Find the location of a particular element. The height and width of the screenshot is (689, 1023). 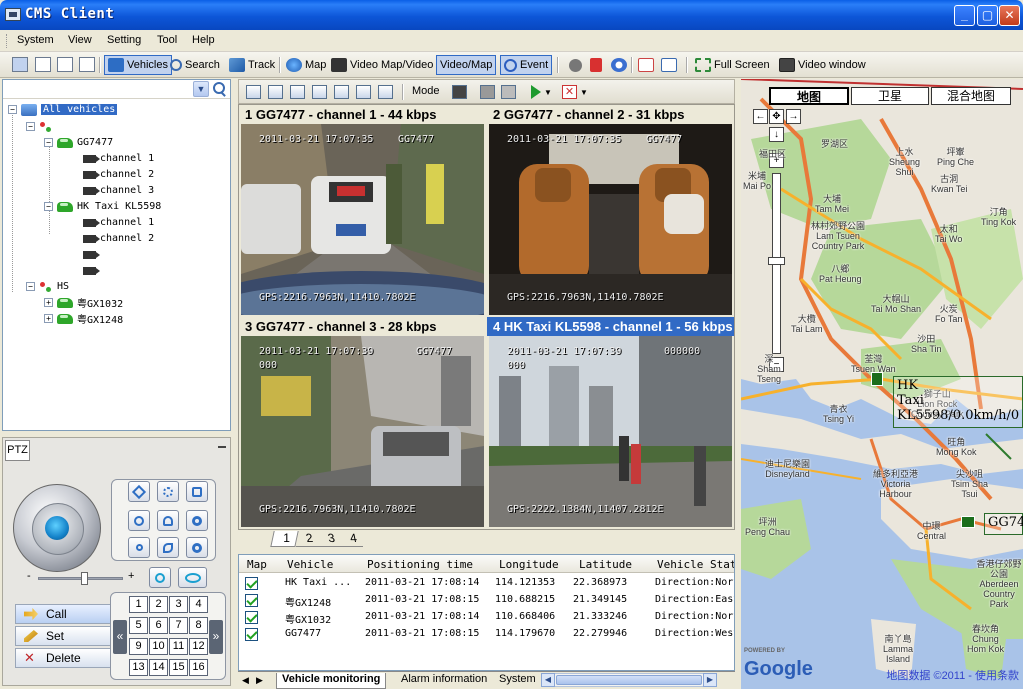

zoom-slider-thumb is located at coordinates (776, 261).